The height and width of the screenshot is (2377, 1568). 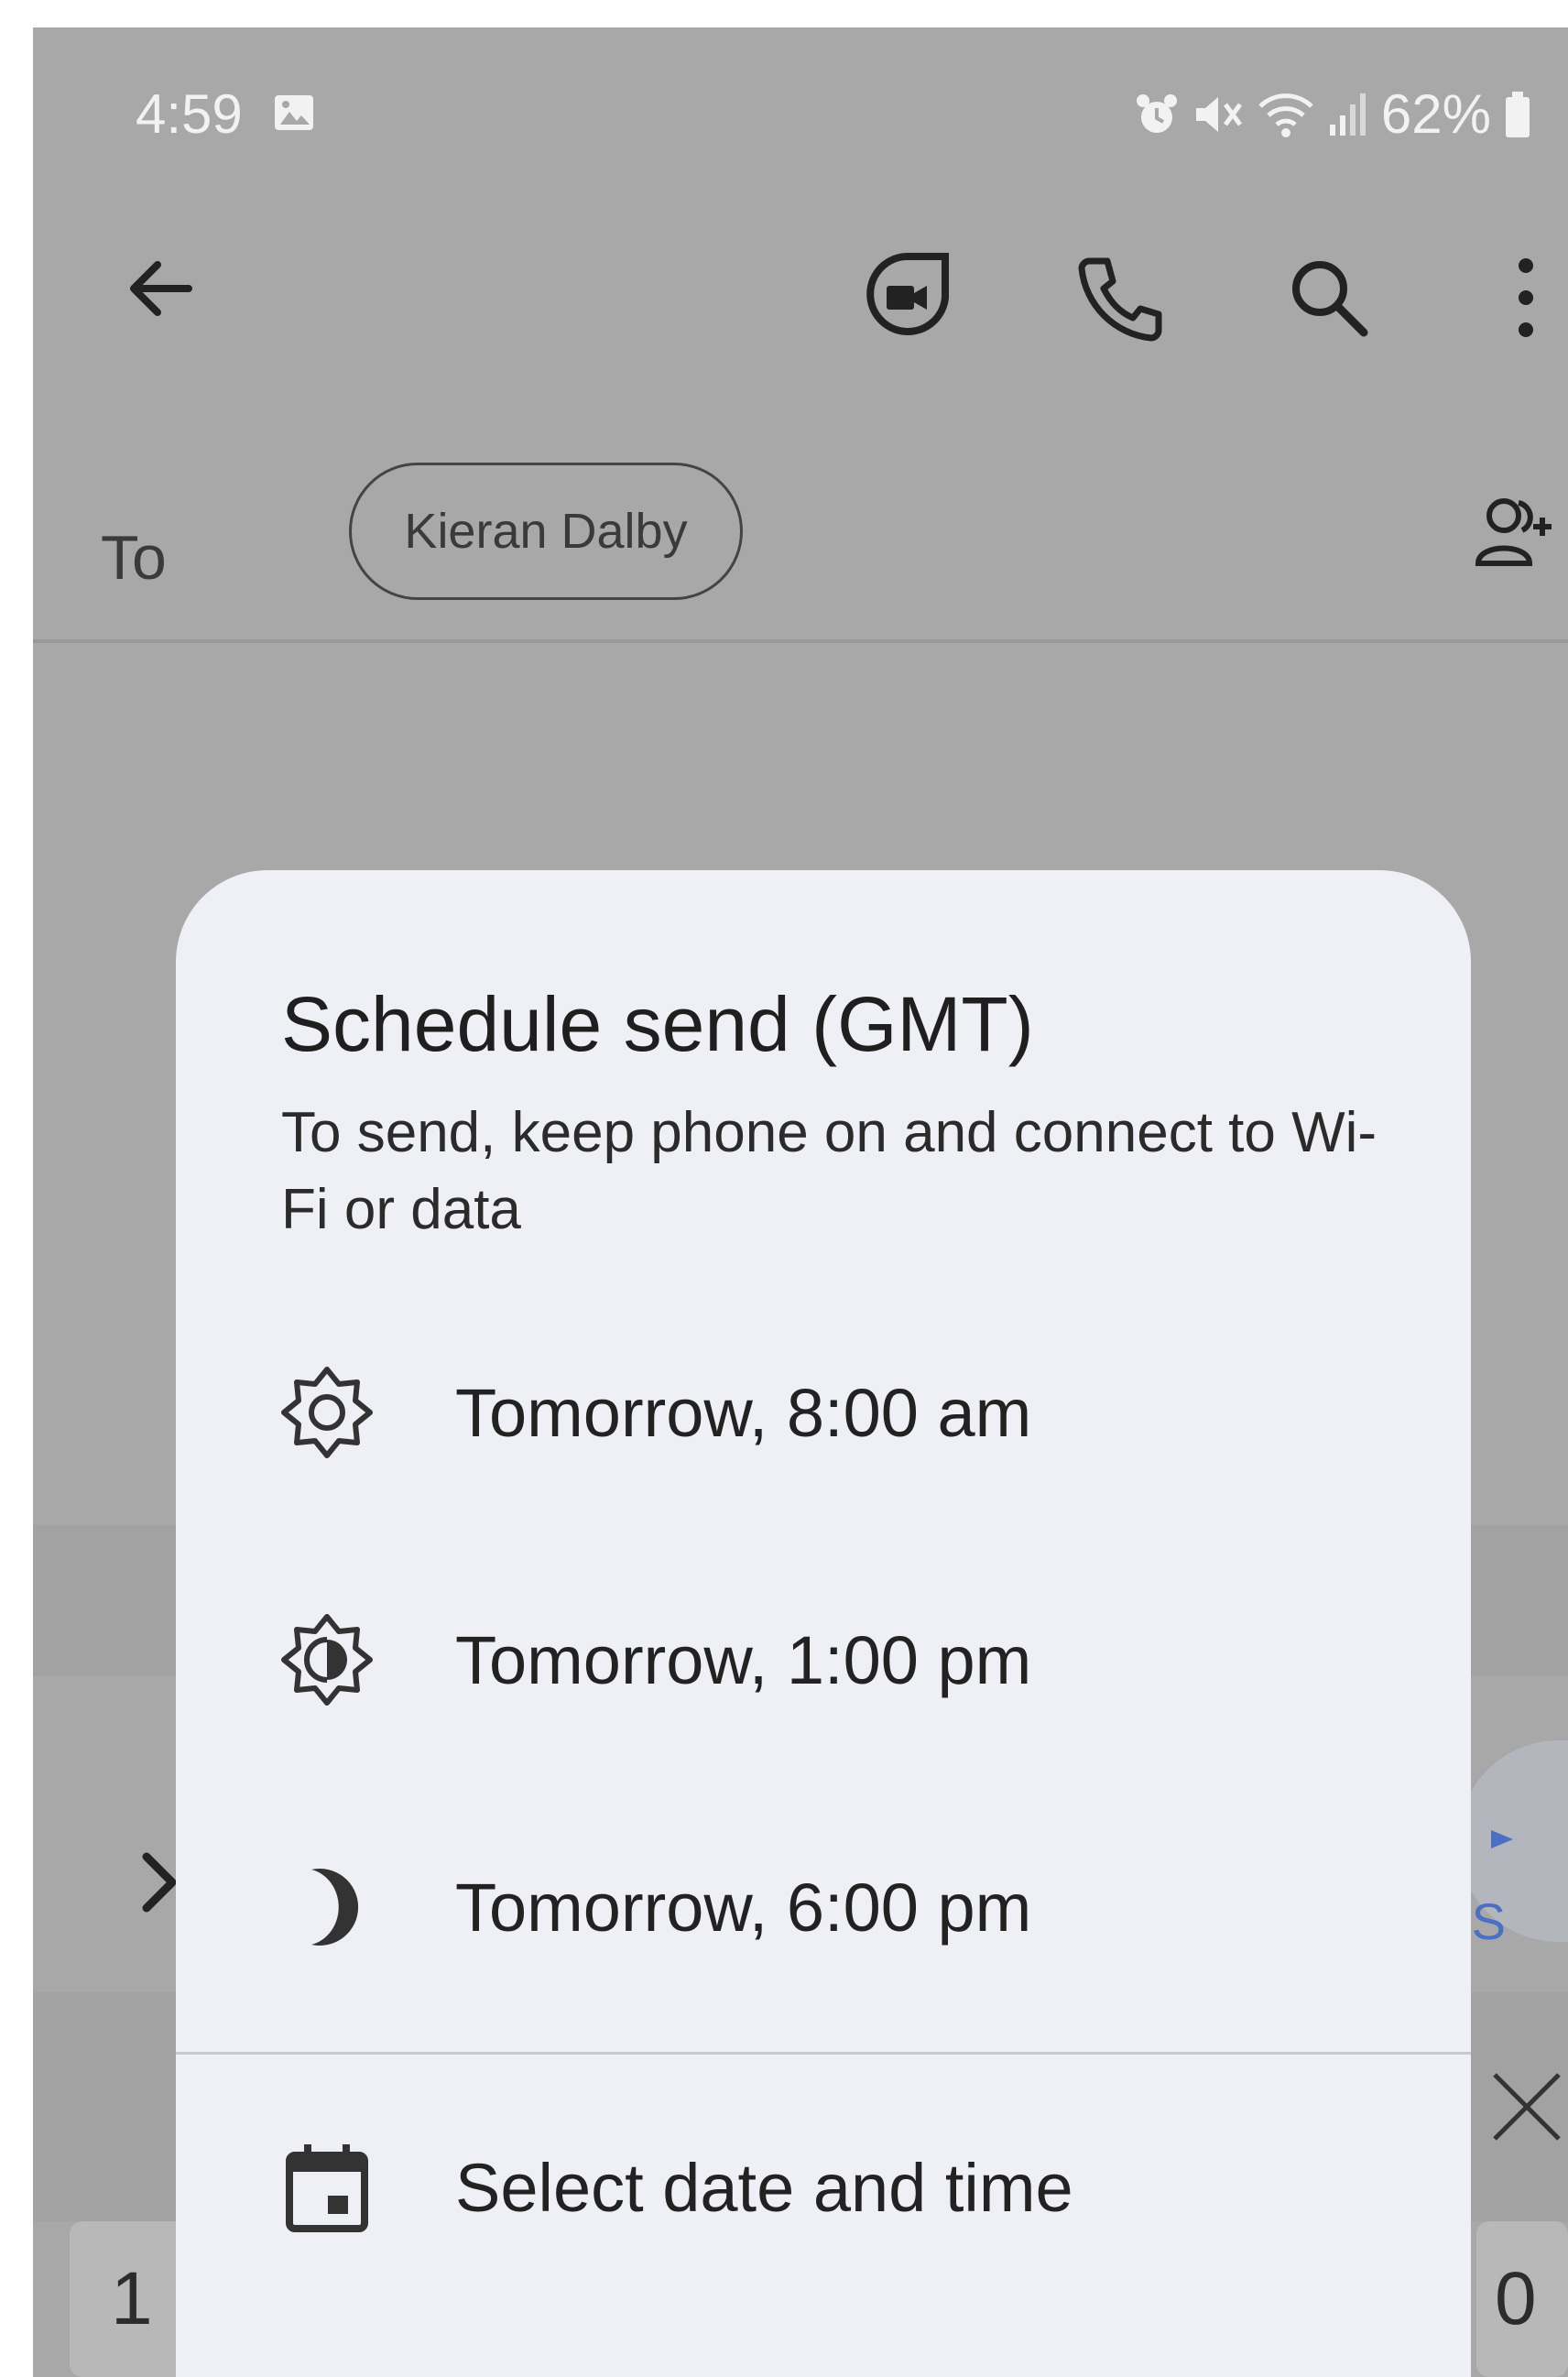 I want to click on sheet-title: Schedule send (GMT), so click(x=657, y=1024).